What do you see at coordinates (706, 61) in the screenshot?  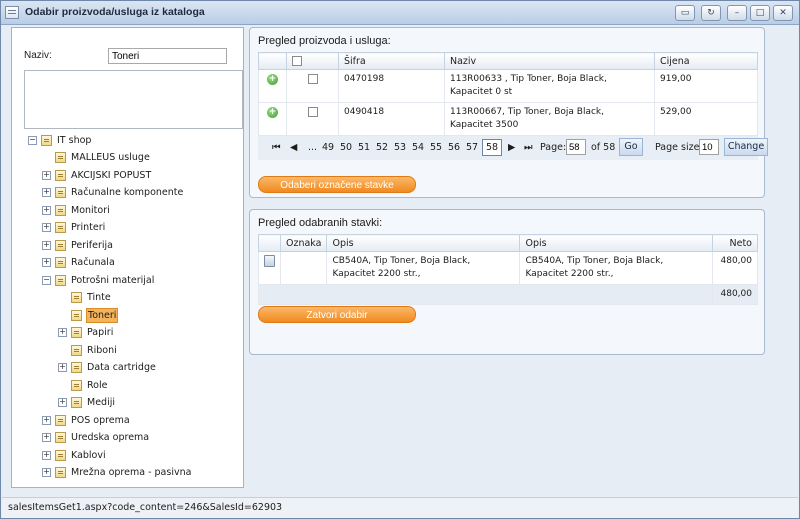 I see `col-cijena: Cijena` at bounding box center [706, 61].